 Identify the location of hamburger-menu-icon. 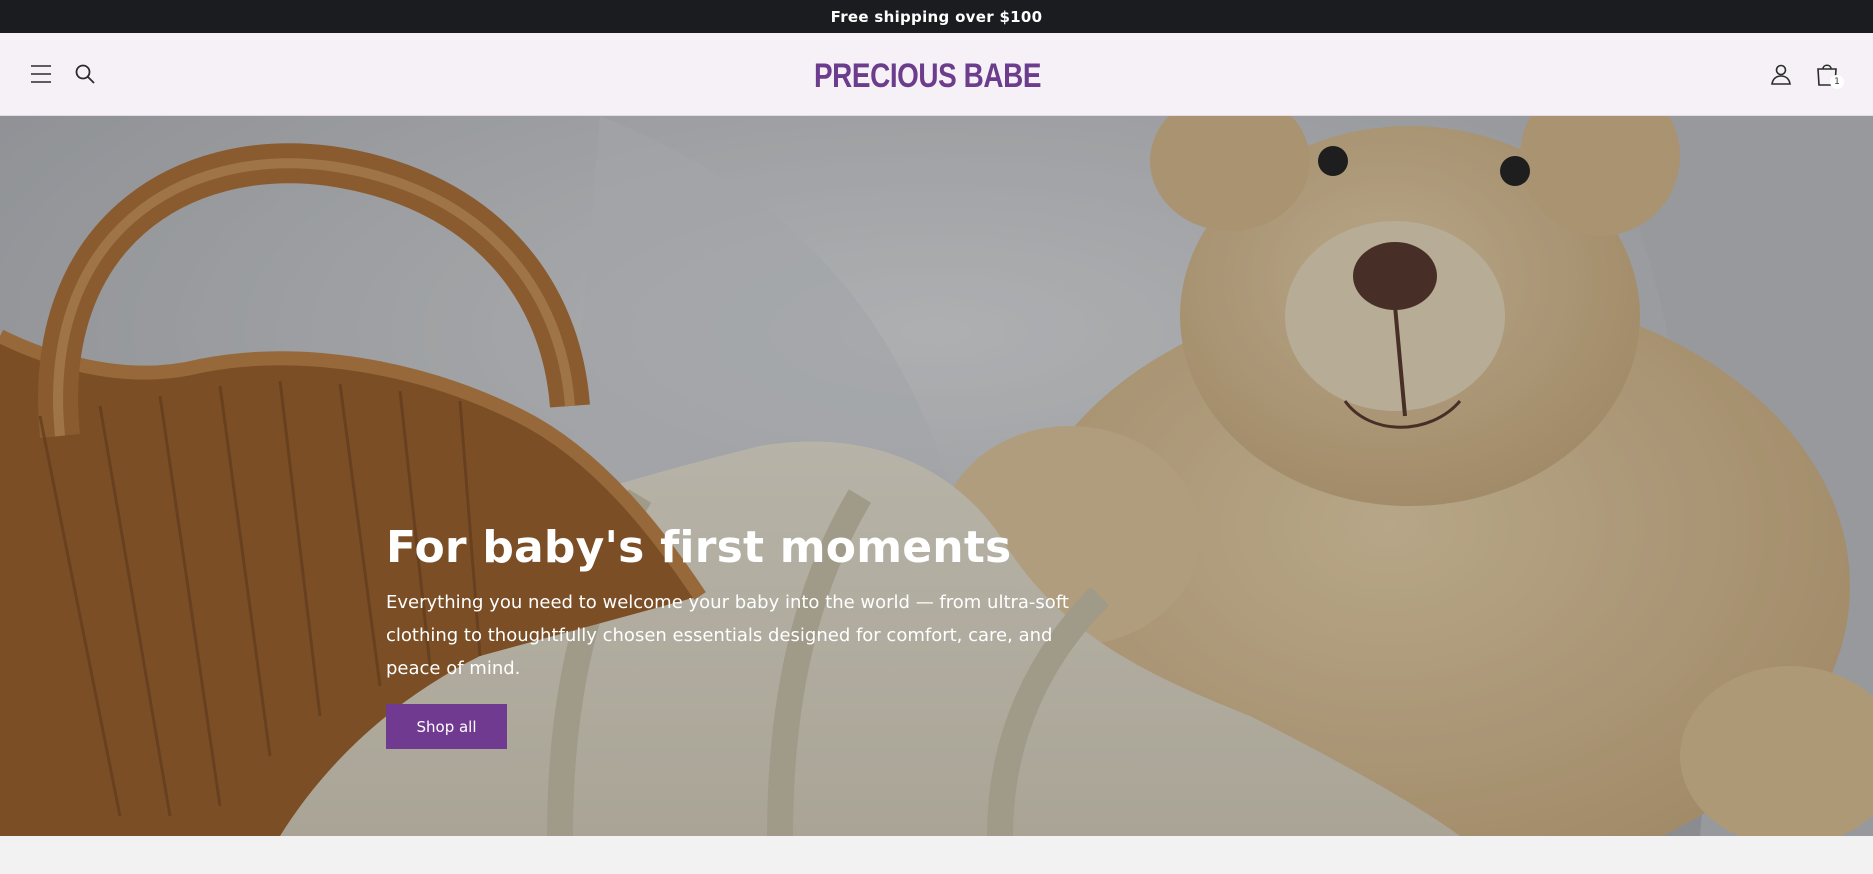
(41, 74).